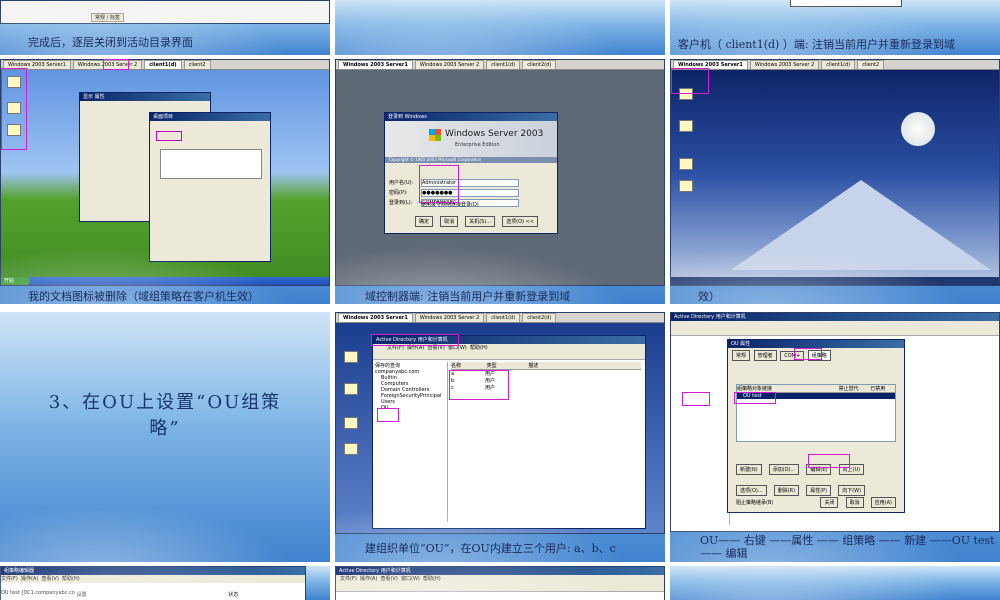 This screenshot has width=1000, height=600. I want to click on highlight-gpo-tab, so click(808, 354).